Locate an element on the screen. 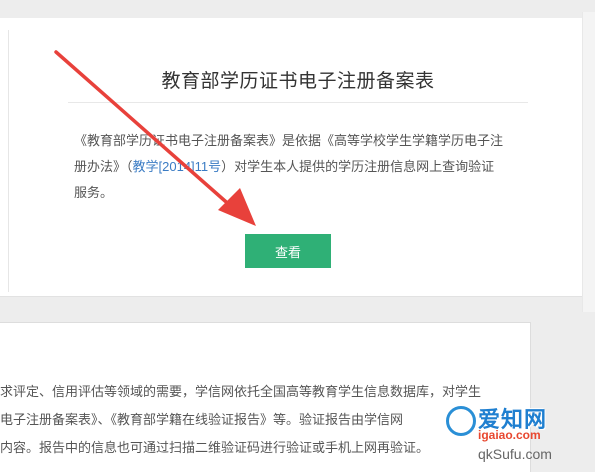  watermark-url-2: qkSufu.com is located at coordinates (515, 454).